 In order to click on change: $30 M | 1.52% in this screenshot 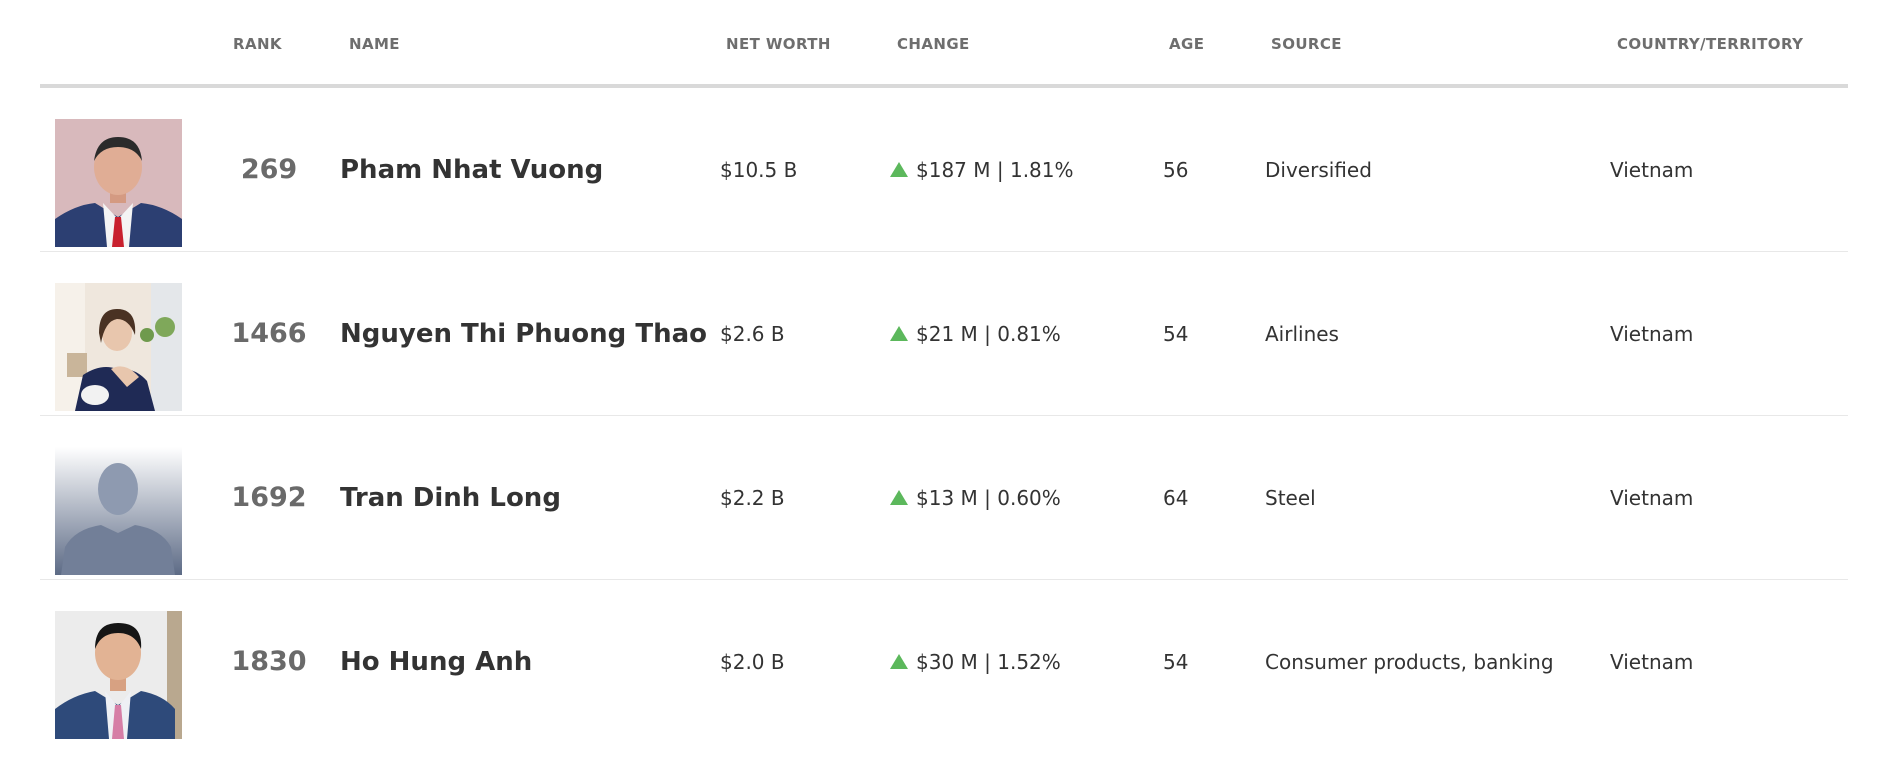, I will do `click(975, 661)`.